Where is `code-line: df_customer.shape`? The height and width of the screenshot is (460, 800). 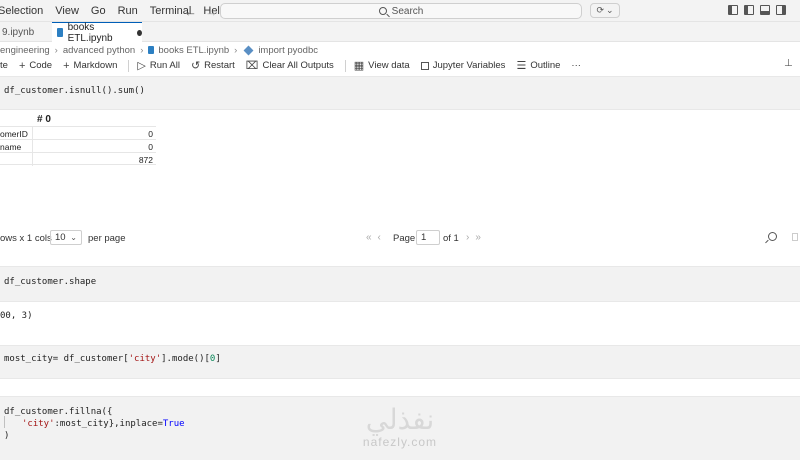 code-line: df_customer.shape is located at coordinates (50, 282).